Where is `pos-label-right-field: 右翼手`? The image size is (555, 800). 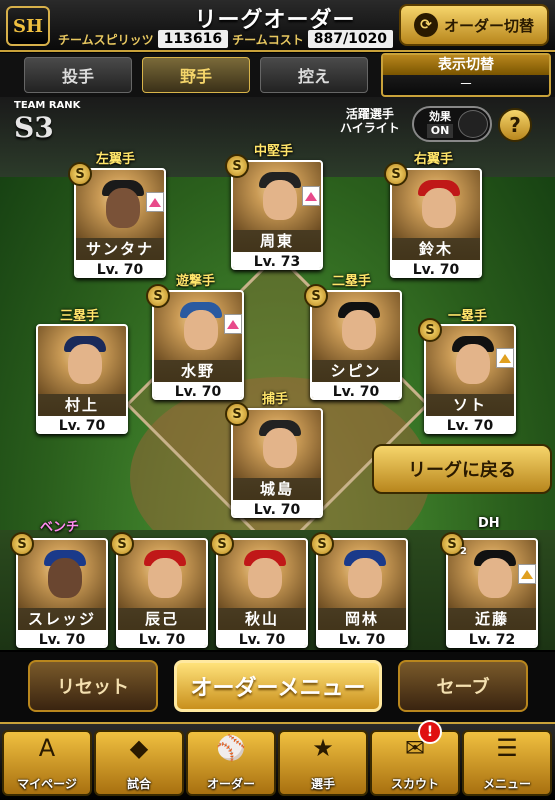 pos-label-right-field: 右翼手 is located at coordinates (434, 159).